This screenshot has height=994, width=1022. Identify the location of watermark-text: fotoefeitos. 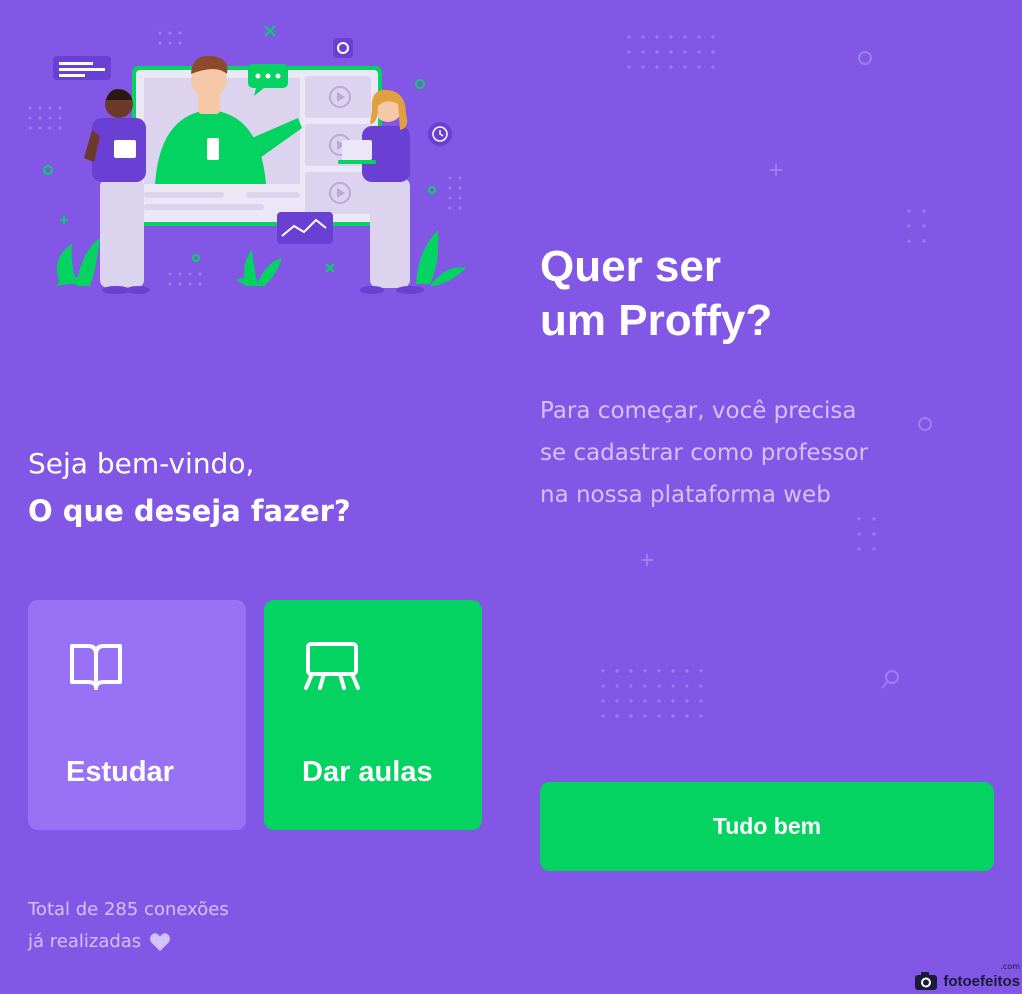
(981, 981).